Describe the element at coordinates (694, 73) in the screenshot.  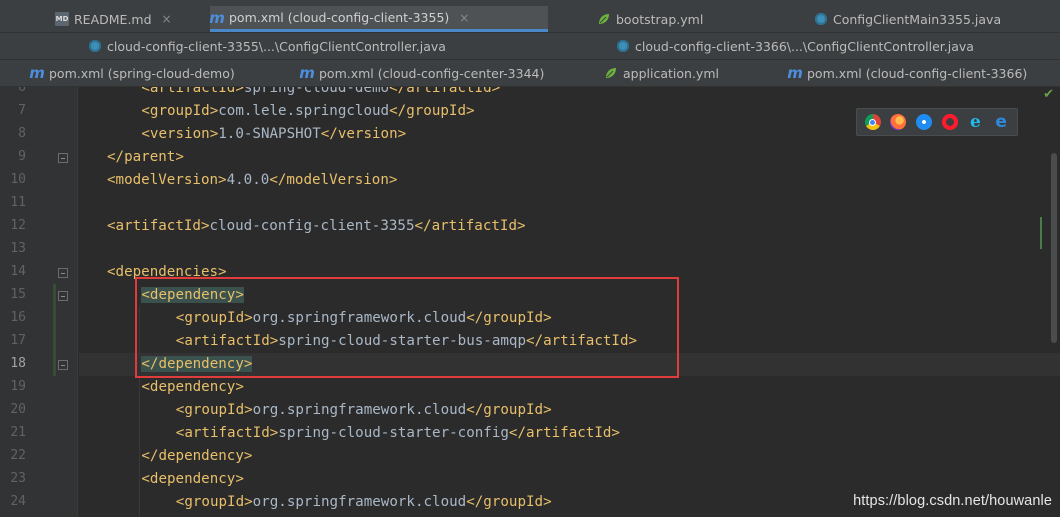
I see `editor-tab: application.yml` at that location.